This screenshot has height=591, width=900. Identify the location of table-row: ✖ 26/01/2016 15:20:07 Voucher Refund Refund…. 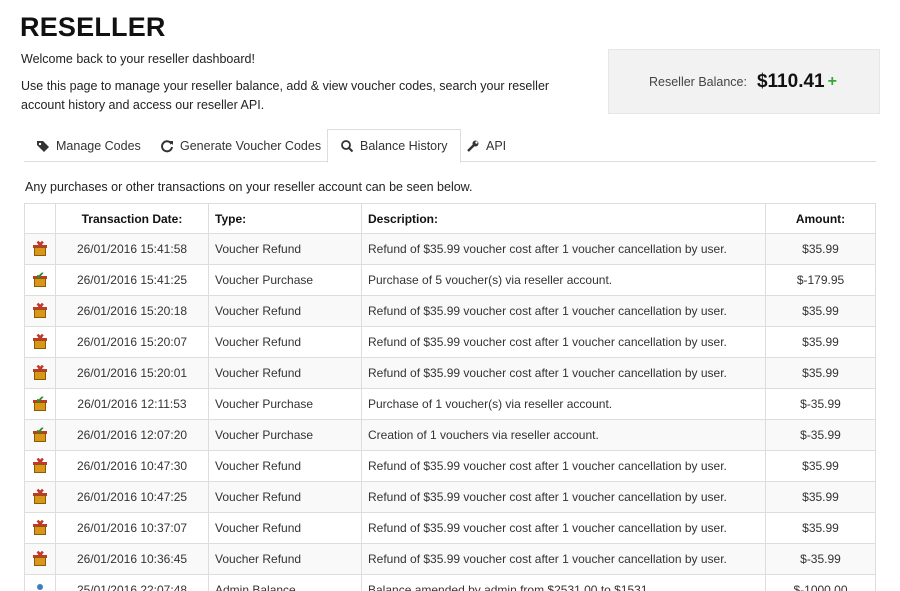
(450, 342).